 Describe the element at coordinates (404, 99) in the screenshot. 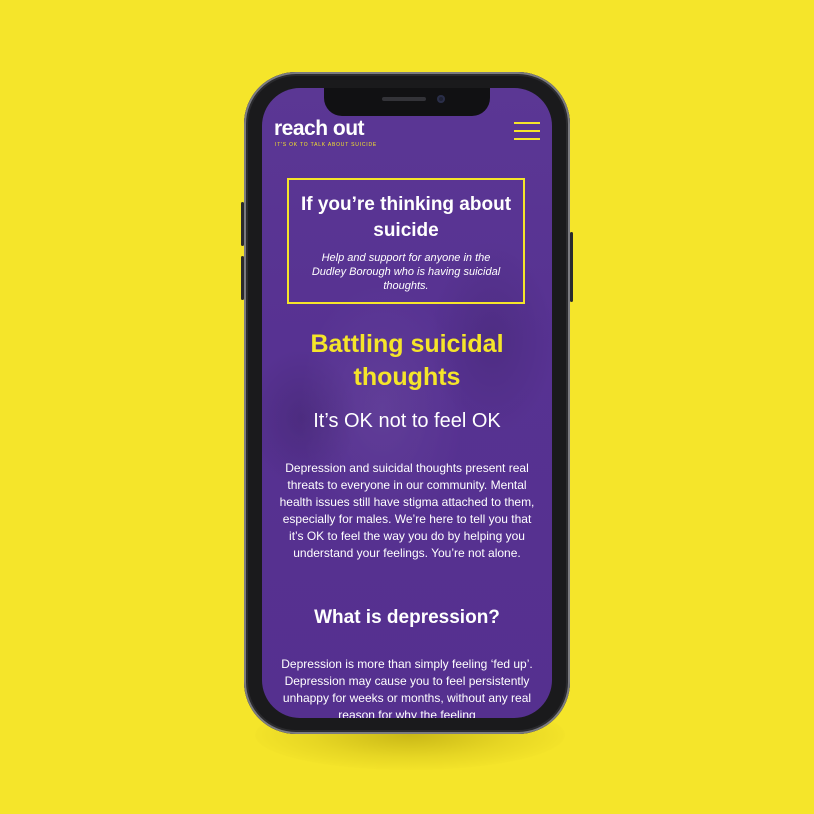

I see `speaker-grille` at that location.